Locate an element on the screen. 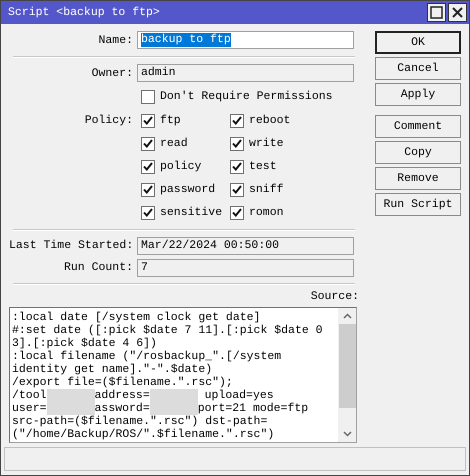 The image size is (470, 476). field-label: Last Time Started: is located at coordinates (71, 246).